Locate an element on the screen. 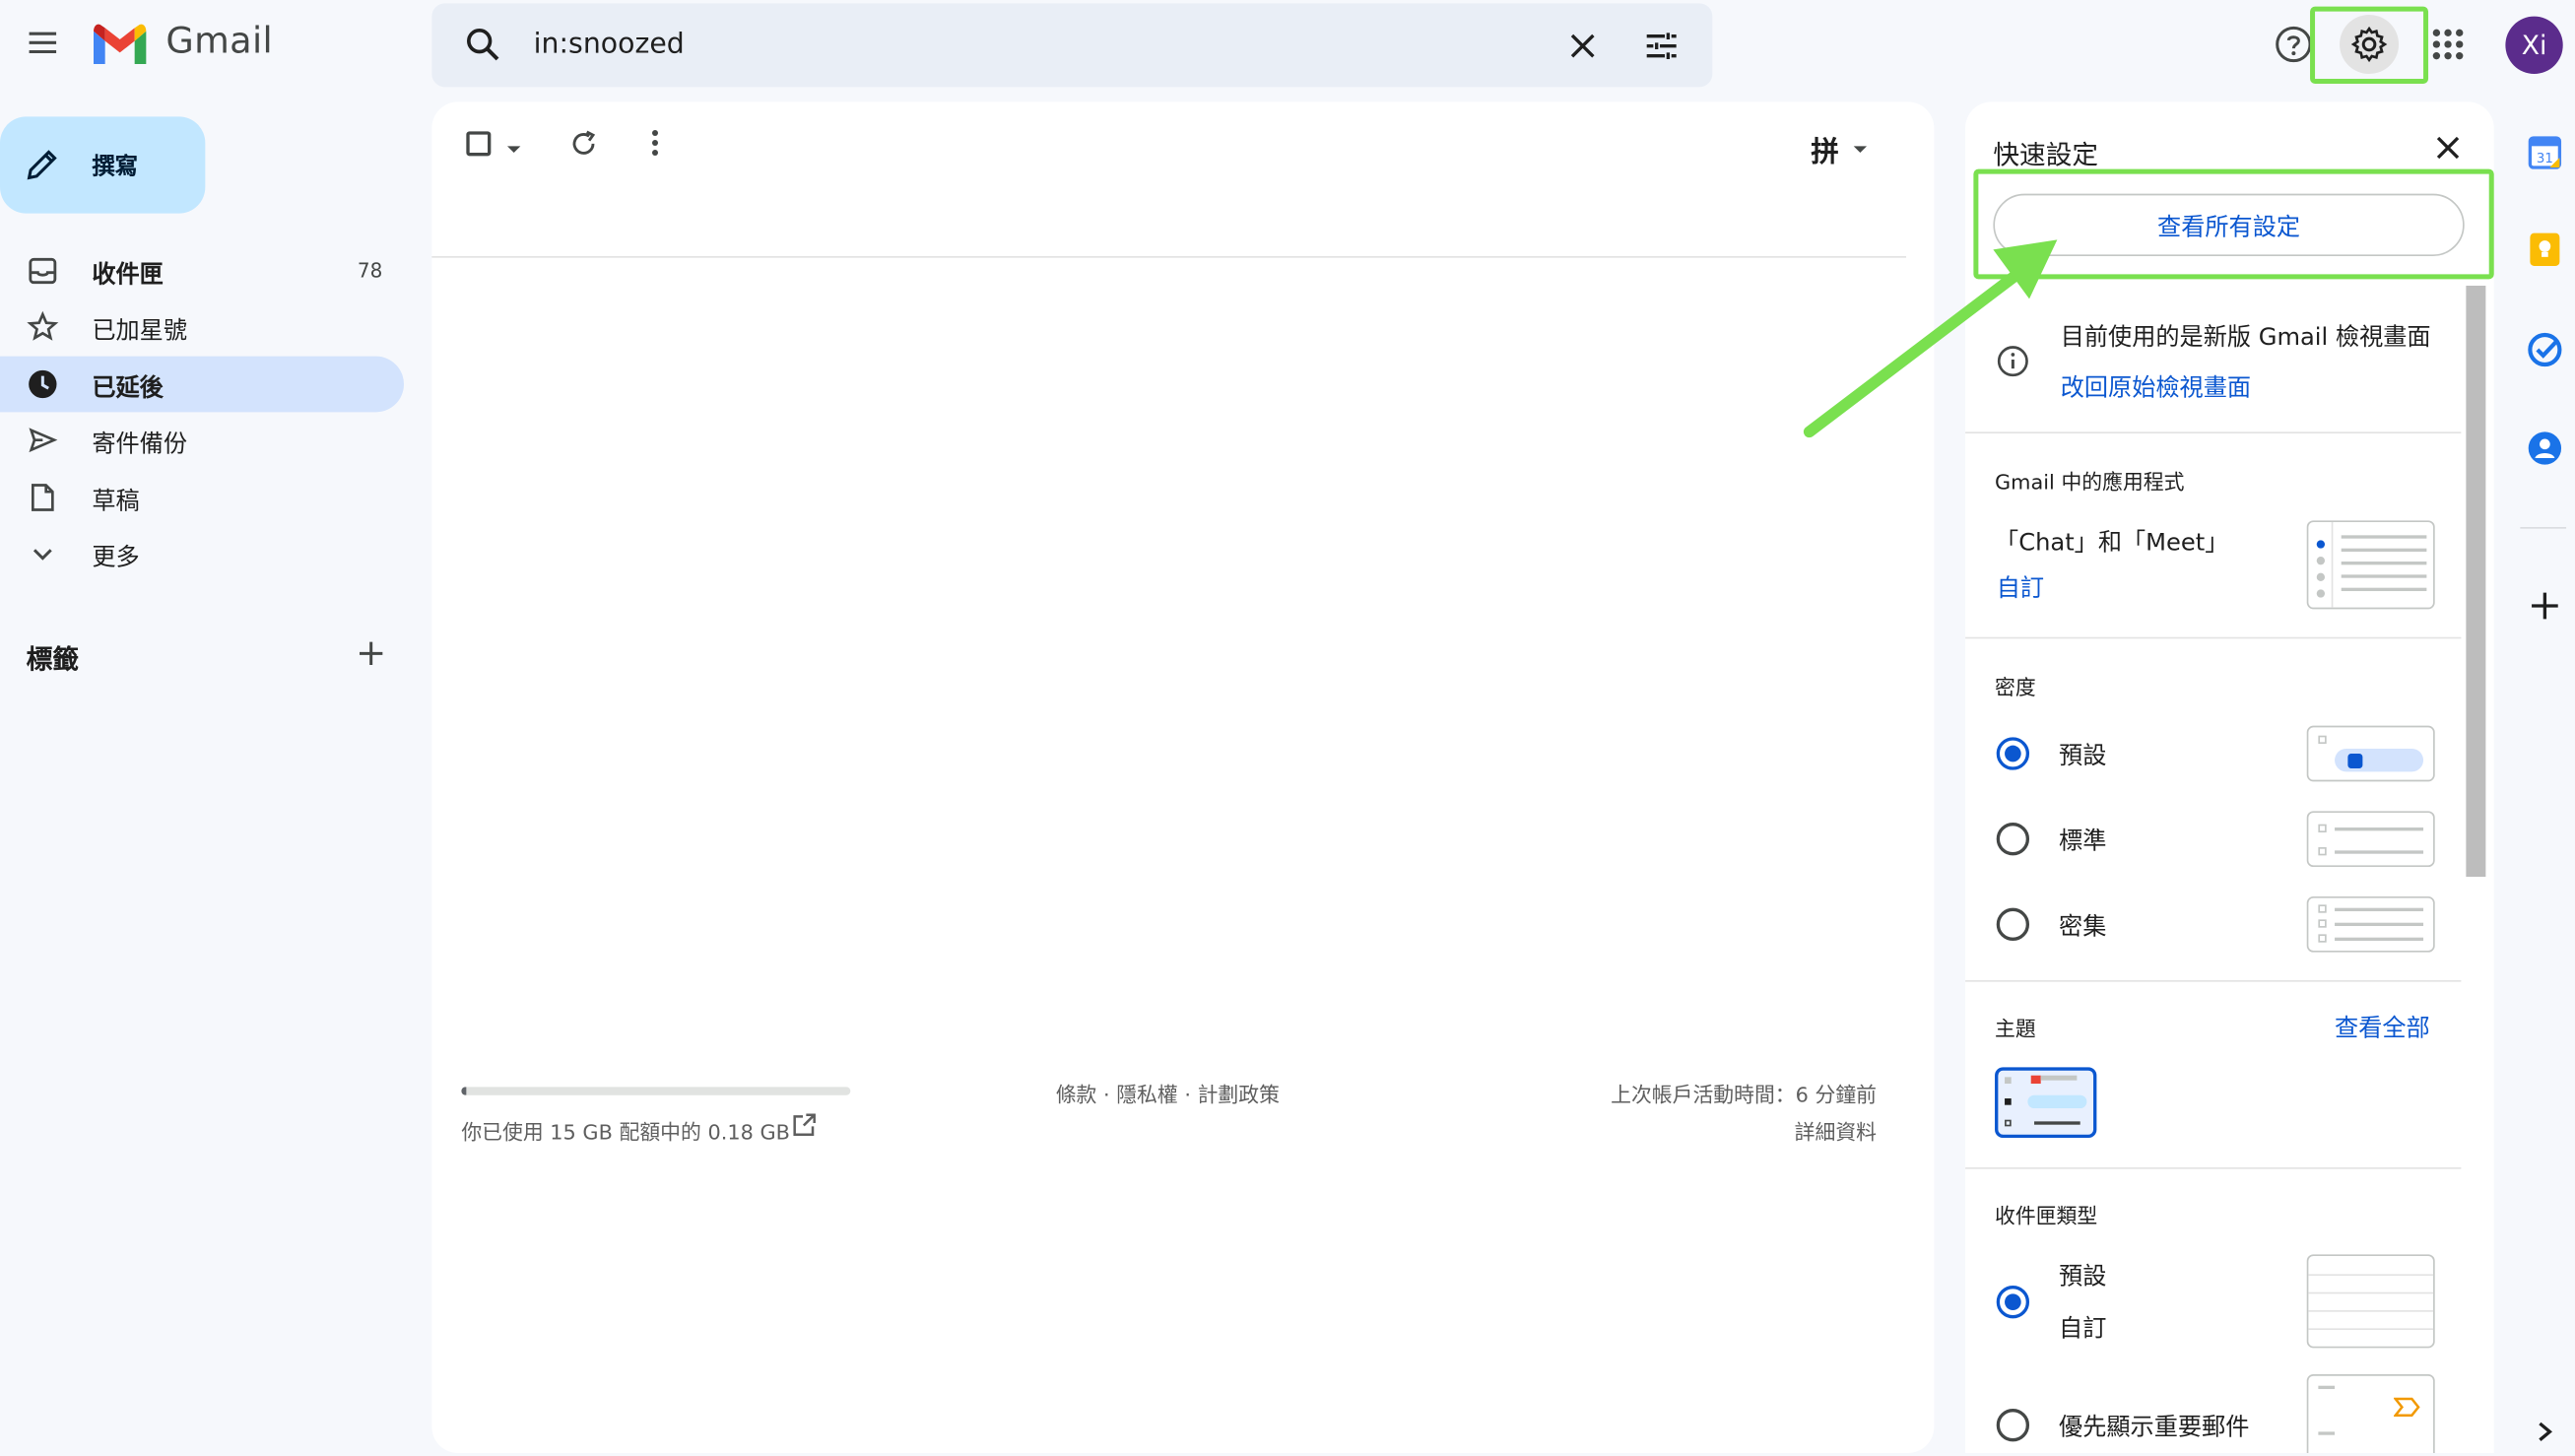 The height and width of the screenshot is (1456, 2575). clear-search-icon is located at coordinates (1582, 49).